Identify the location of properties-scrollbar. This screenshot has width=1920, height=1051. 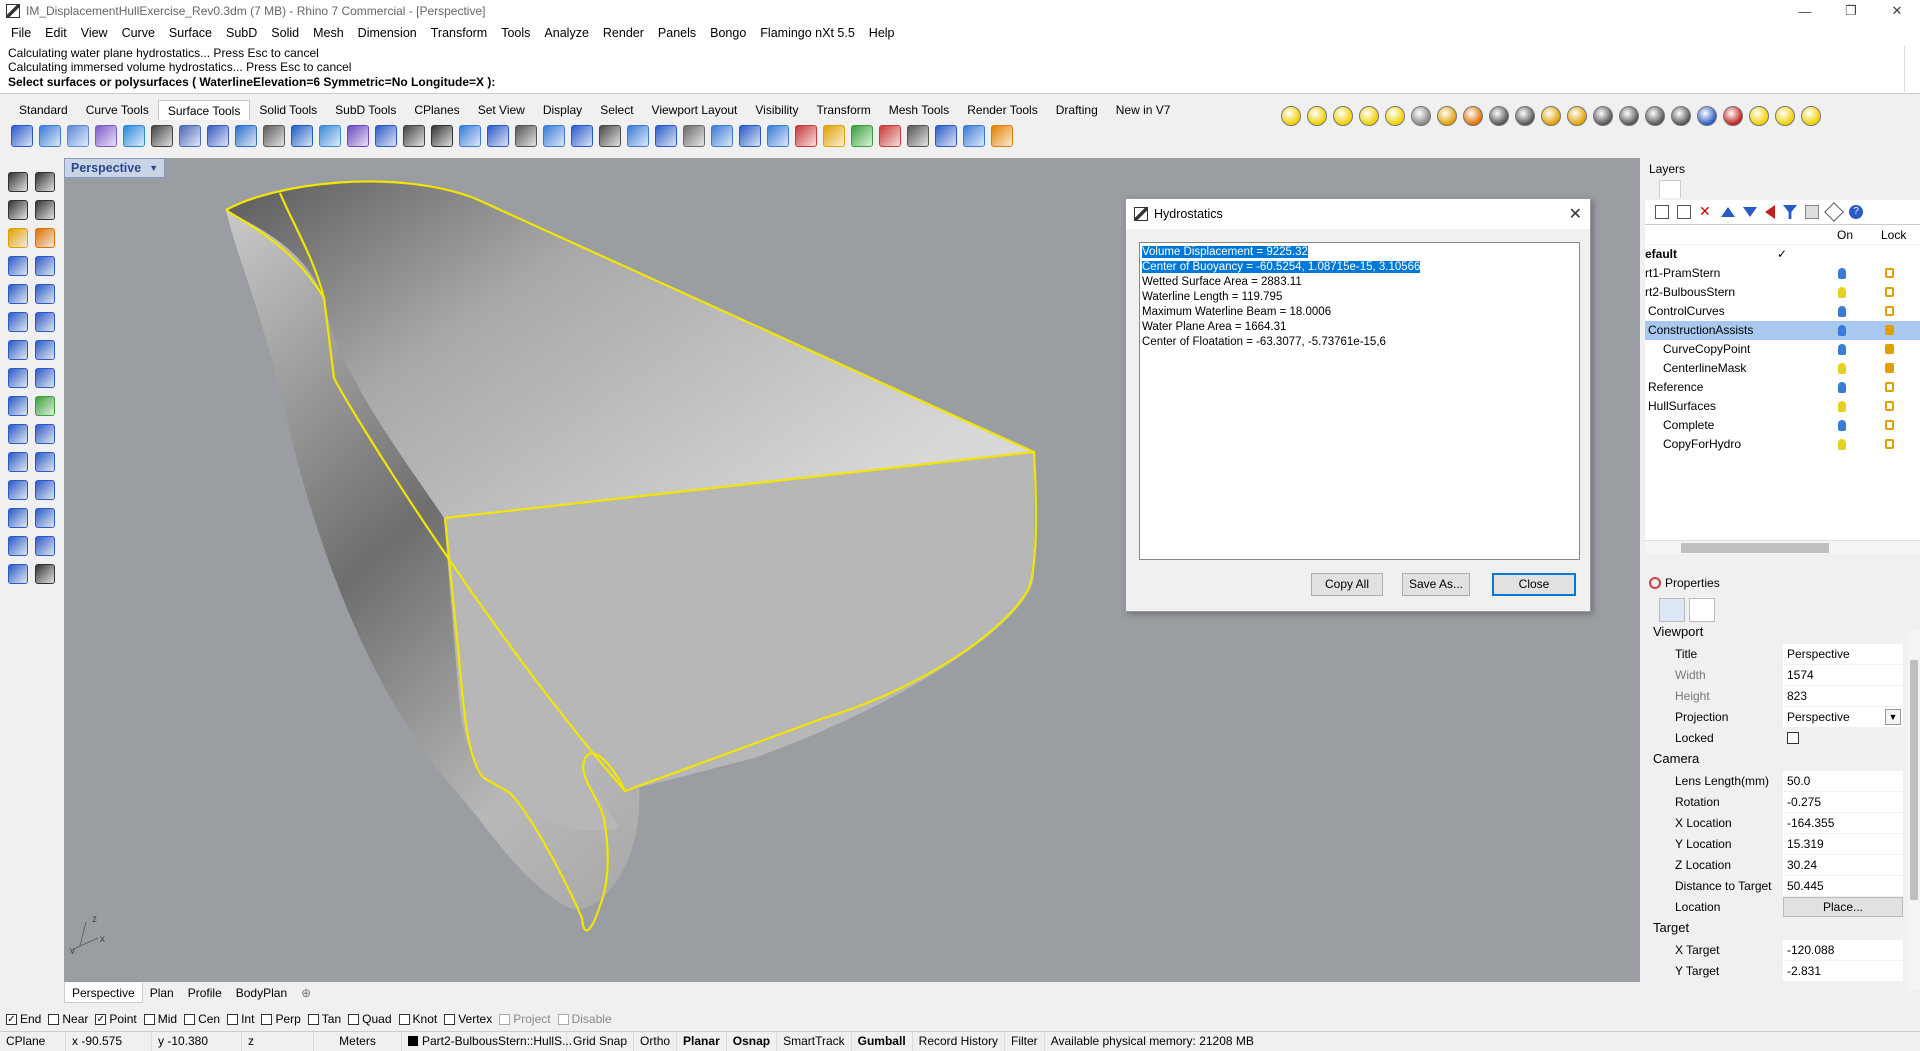
(1914, 810).